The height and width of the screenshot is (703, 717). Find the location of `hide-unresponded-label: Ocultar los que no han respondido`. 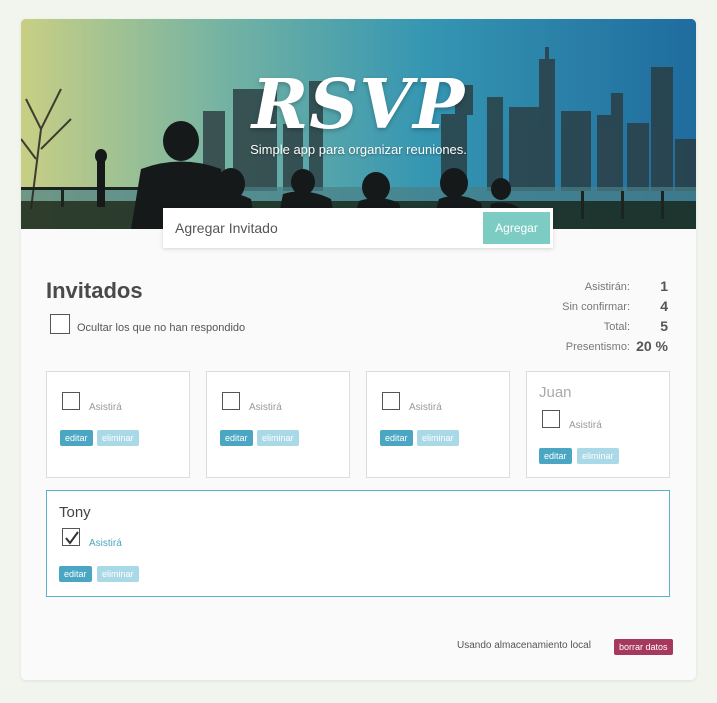

hide-unresponded-label: Ocultar los que no han respondido is located at coordinates (161, 328).